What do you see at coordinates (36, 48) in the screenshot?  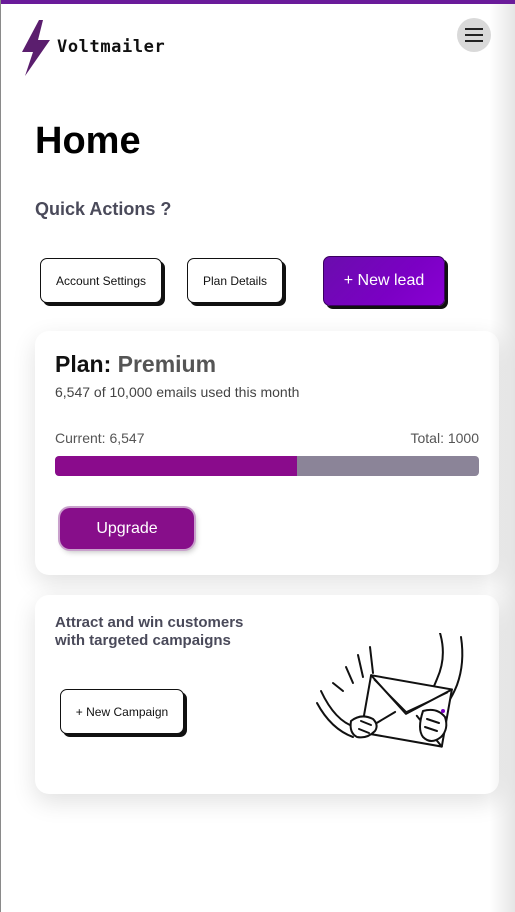 I see `lightning-bolt-icon` at bounding box center [36, 48].